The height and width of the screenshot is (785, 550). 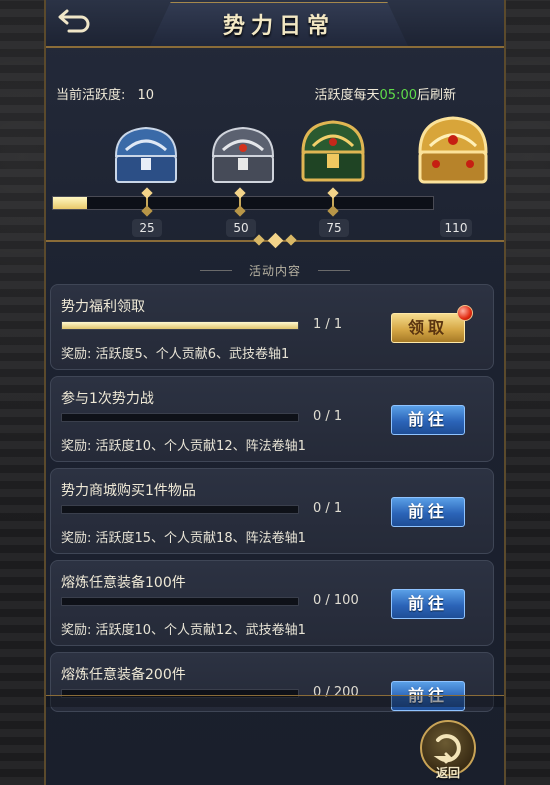 What do you see at coordinates (241, 228) in the screenshot?
I see `milestone-value-2: 50` at bounding box center [241, 228].